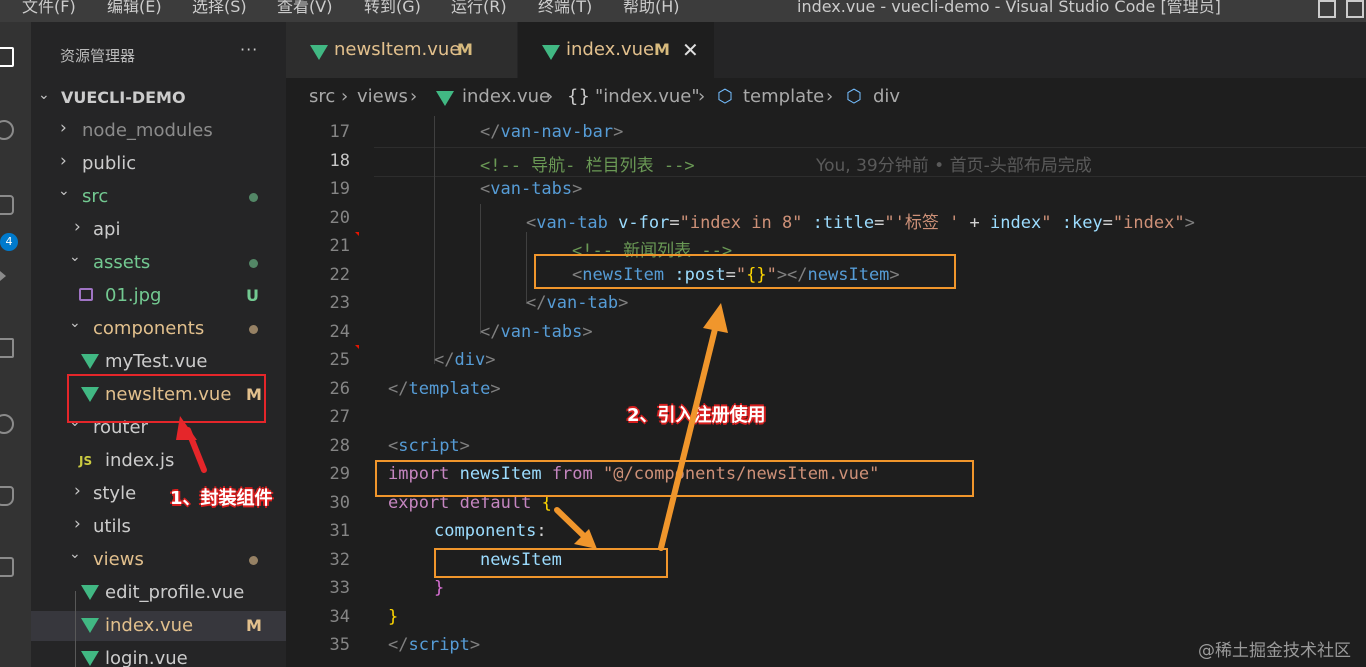 The image size is (1366, 667). What do you see at coordinates (191, 444) in the screenshot?
I see `arrow-to-newsitem-file` at bounding box center [191, 444].